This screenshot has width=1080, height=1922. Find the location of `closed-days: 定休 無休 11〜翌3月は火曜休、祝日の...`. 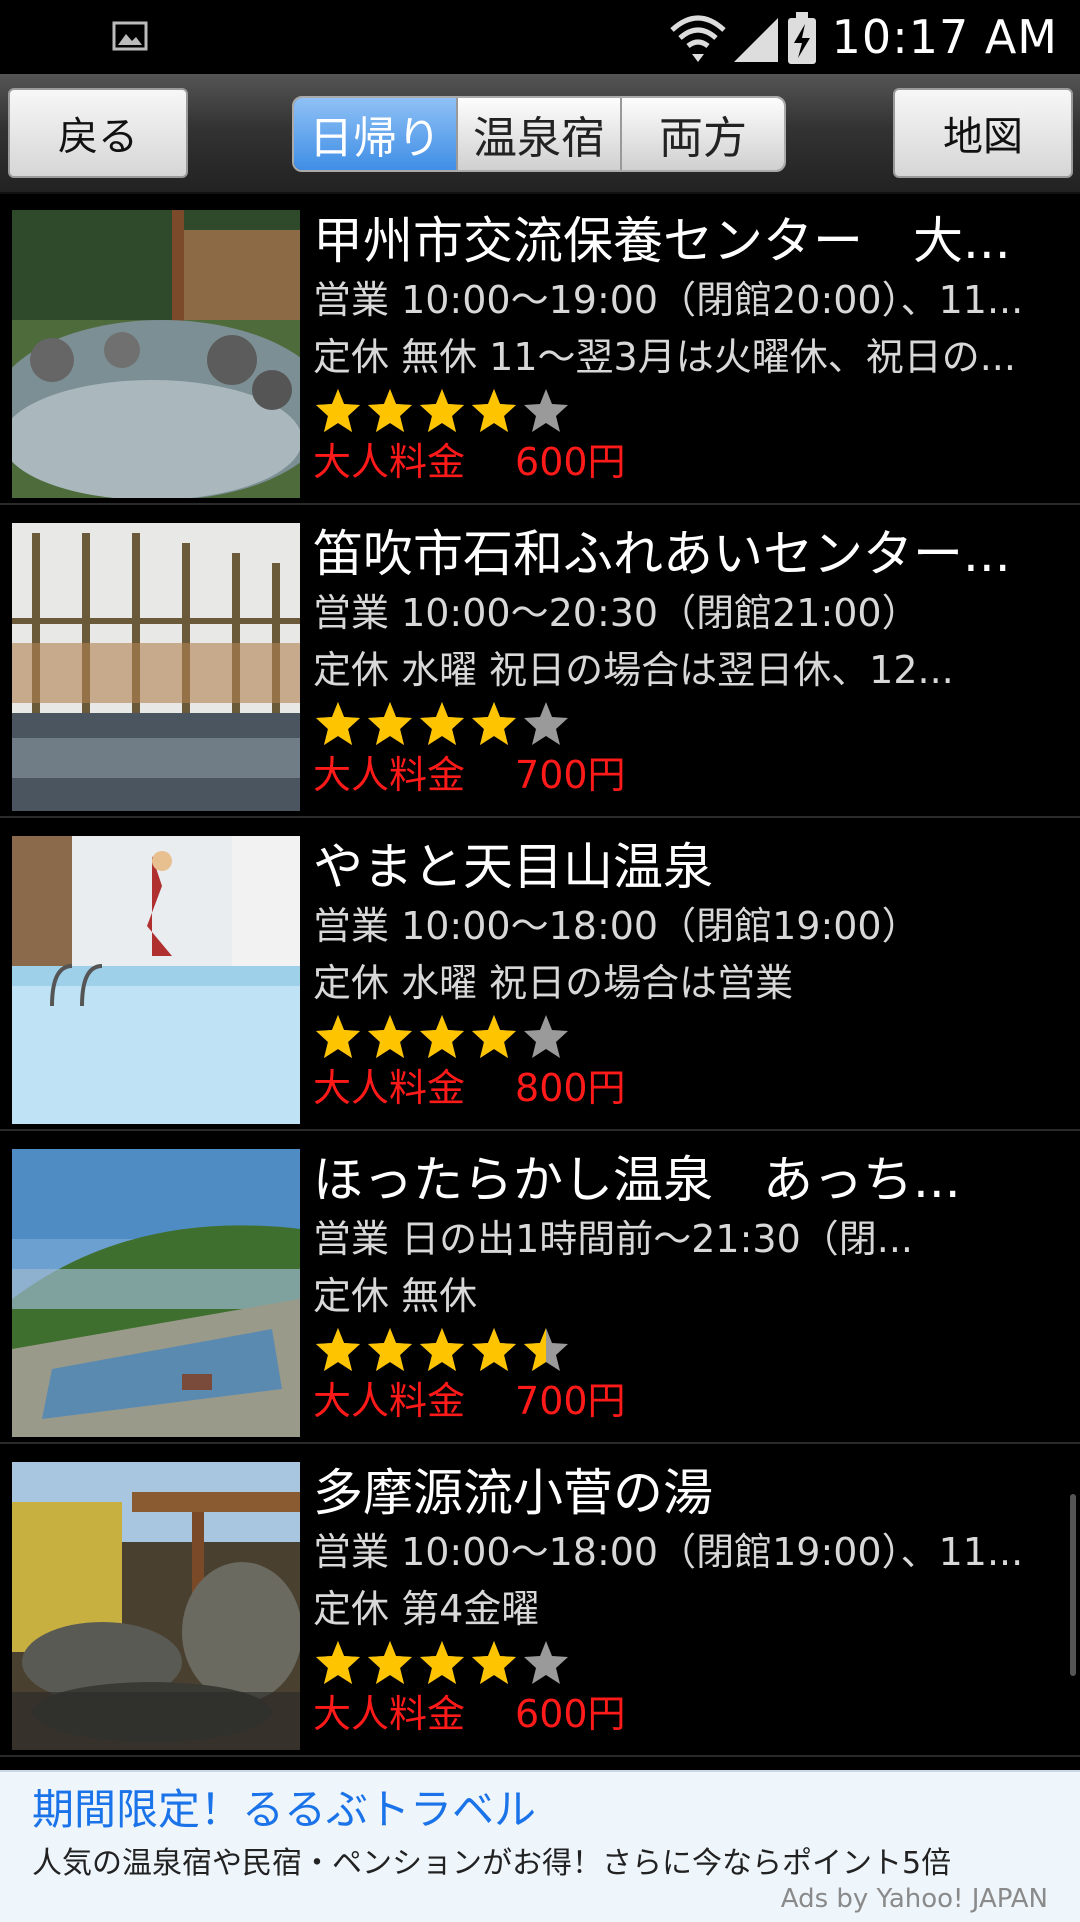

closed-days: 定休 無休 11〜翌3月は火曜休、祝日の... is located at coordinates (664, 357).